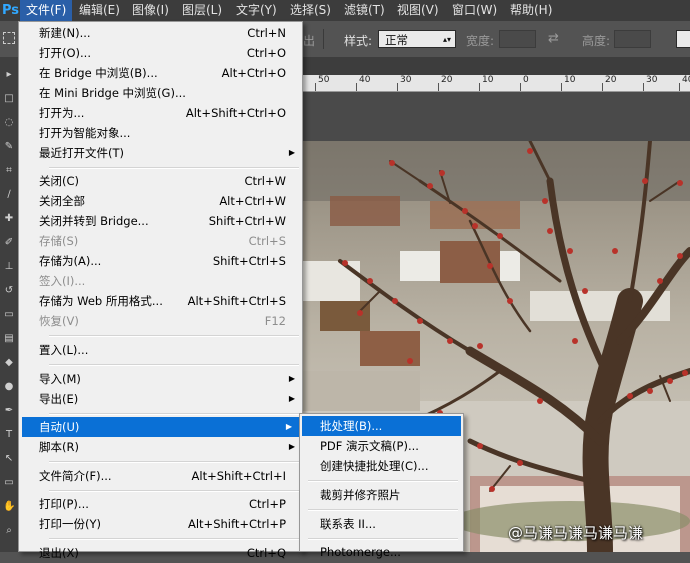 Image resolution: width=690 pixels, height=563 pixels. What do you see at coordinates (265, 181) in the screenshot?
I see `menu-item-shortcut: Ctrl+W` at bounding box center [265, 181].